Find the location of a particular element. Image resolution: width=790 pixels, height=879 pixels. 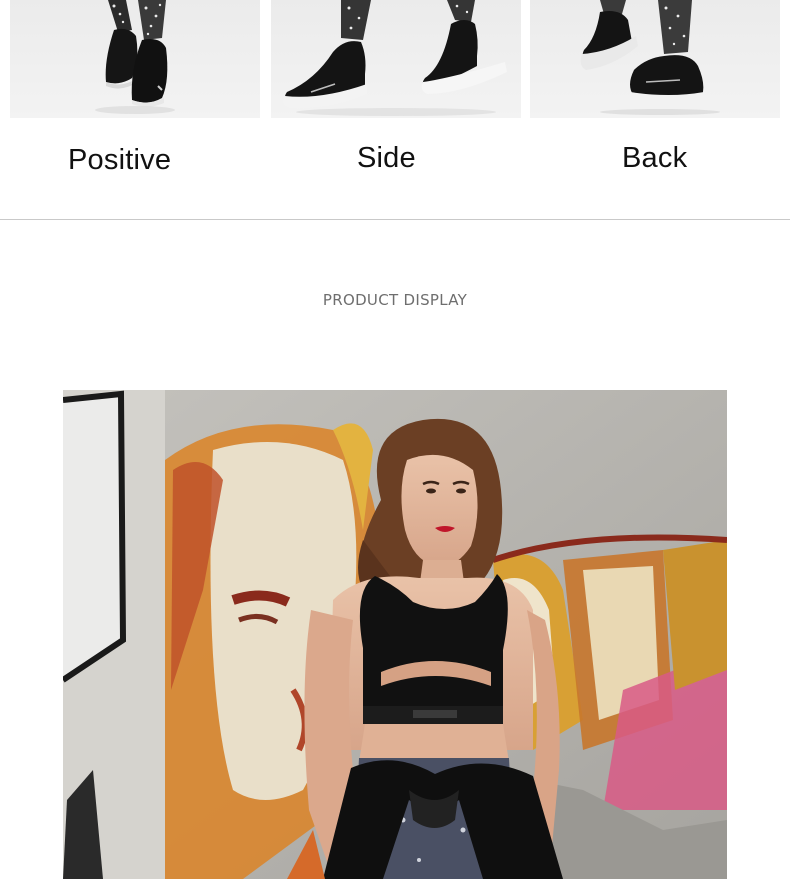

thumbnail-back is located at coordinates (655, 59).